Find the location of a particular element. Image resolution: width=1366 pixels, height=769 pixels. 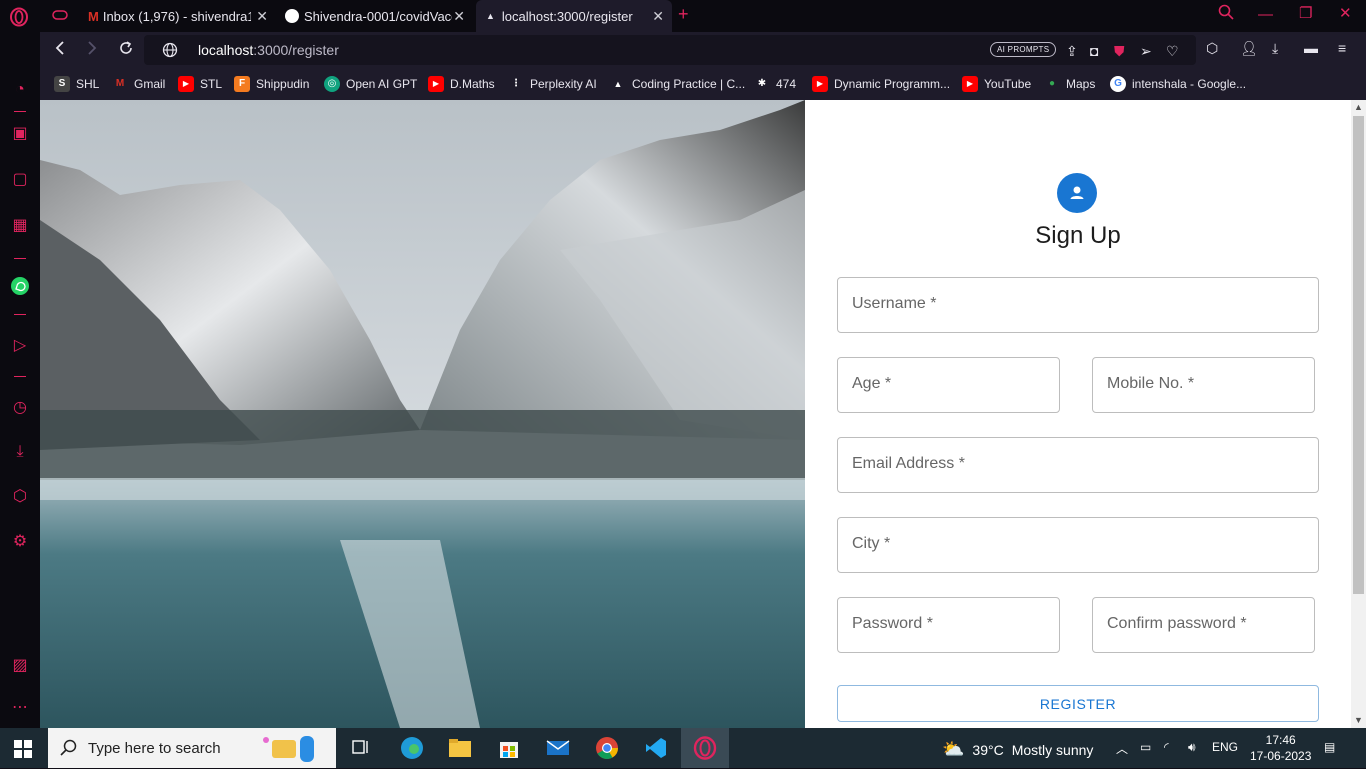

bookmark-stl: ▶ STL is located at coordinates (200, 84).